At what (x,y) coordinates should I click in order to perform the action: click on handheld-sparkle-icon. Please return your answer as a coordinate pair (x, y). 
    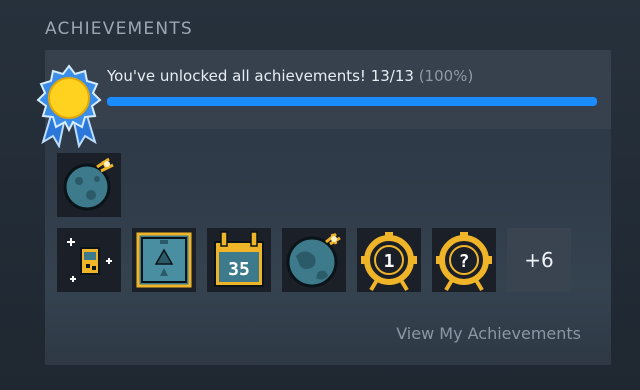
    Looking at the image, I should click on (89, 260).